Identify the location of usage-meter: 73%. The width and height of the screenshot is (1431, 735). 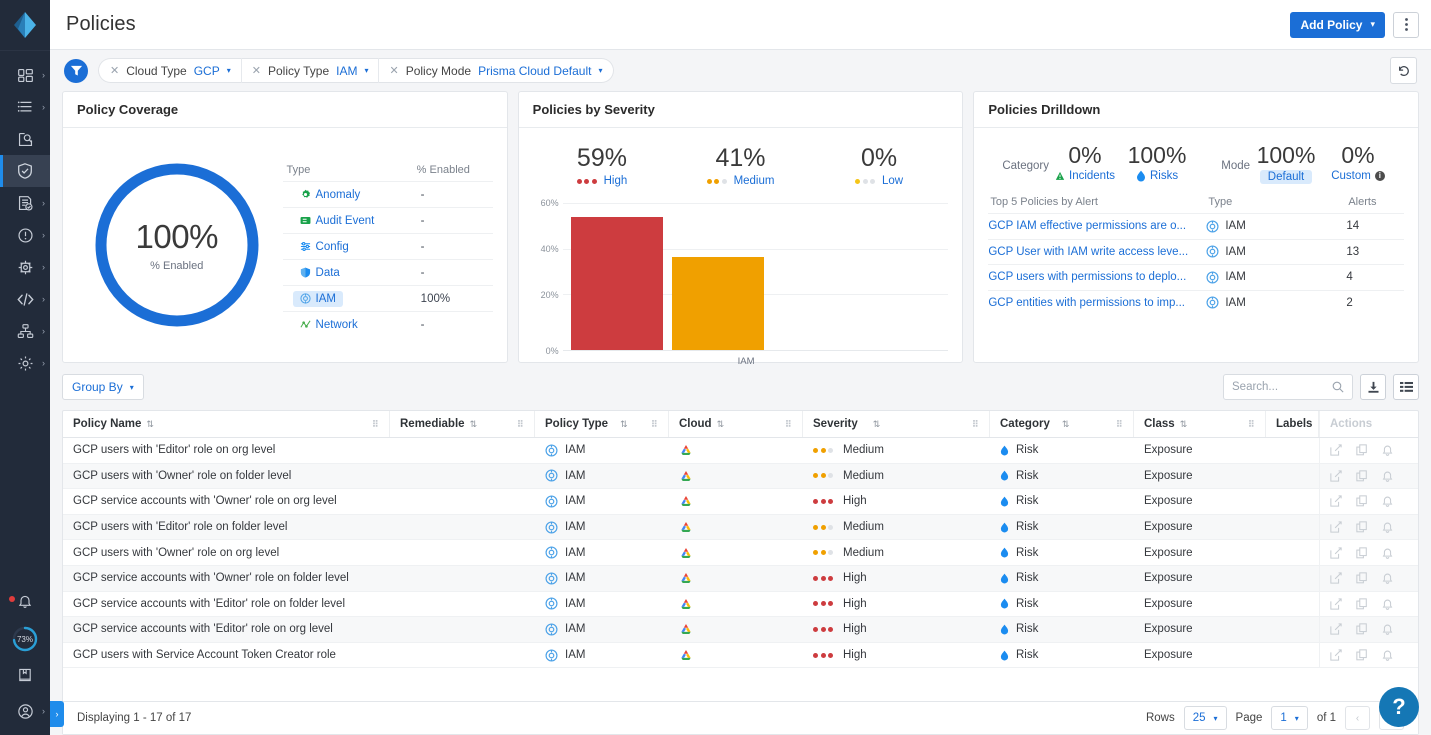
(25, 639).